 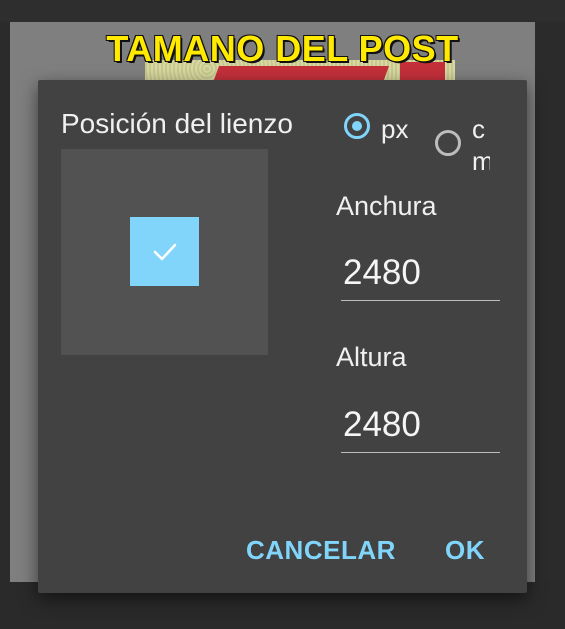 What do you see at coordinates (448, 143) in the screenshot?
I see `unit-radio-cm` at bounding box center [448, 143].